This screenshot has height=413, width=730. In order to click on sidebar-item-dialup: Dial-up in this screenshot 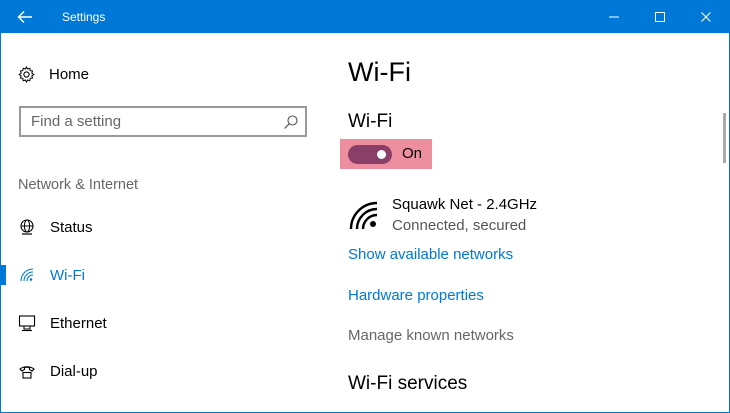, I will do `click(166, 371)`.